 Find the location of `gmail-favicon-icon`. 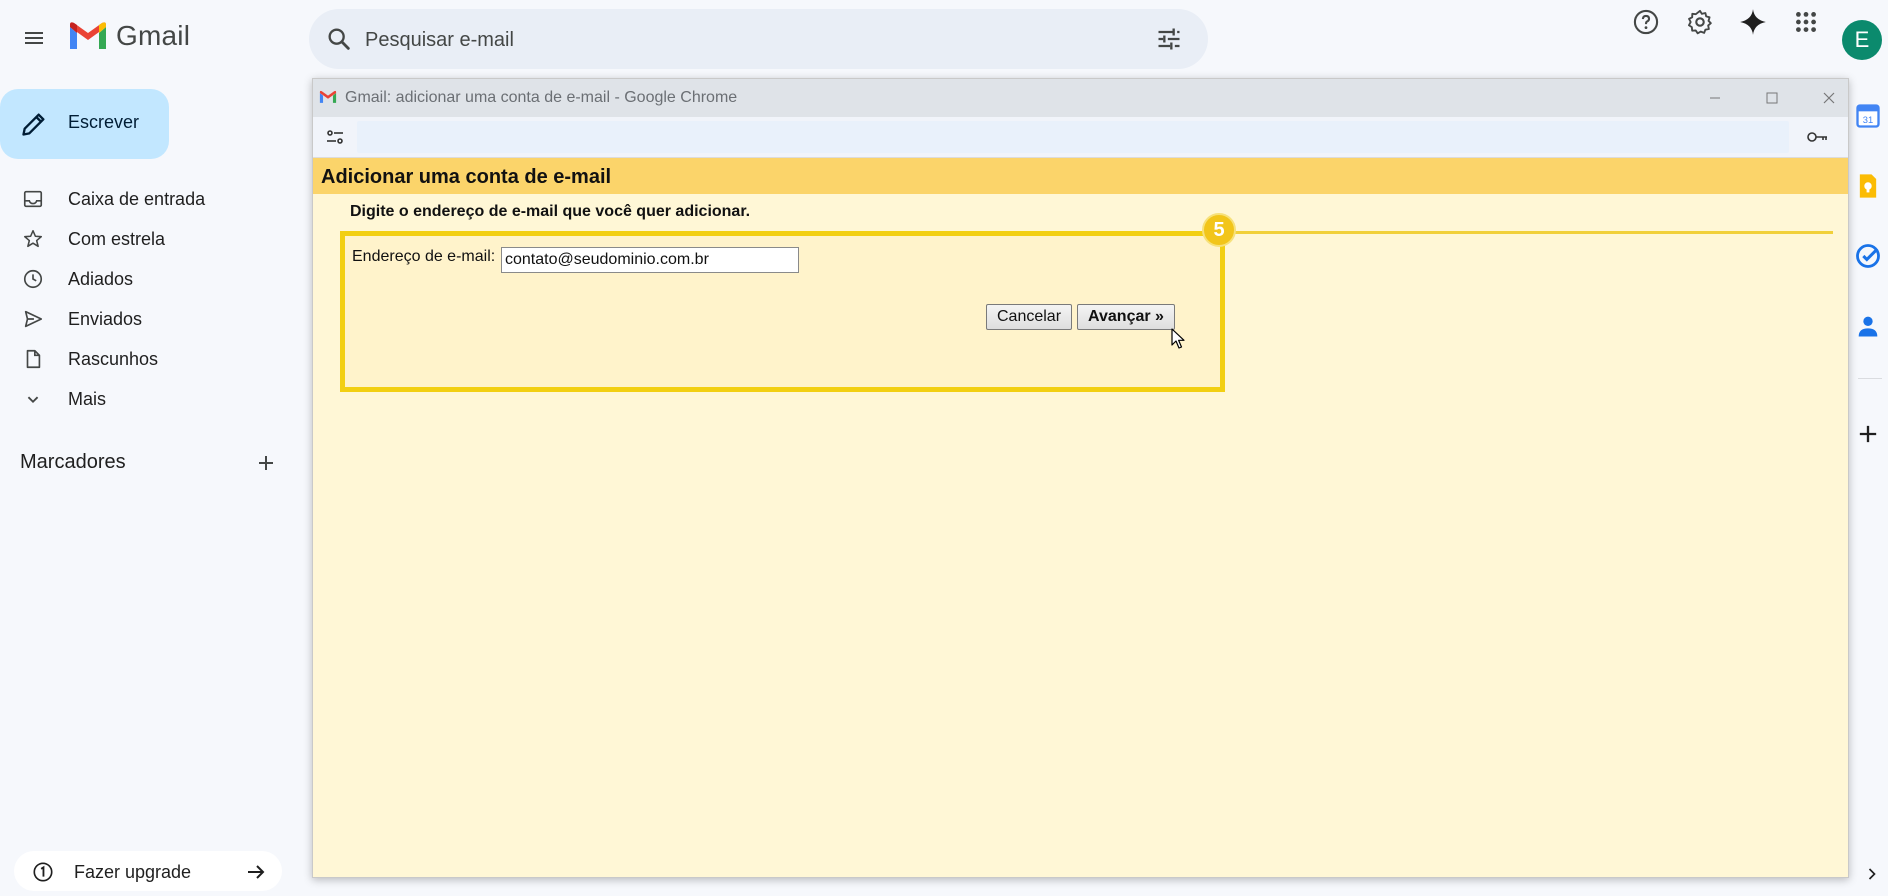

gmail-favicon-icon is located at coordinates (328, 96).